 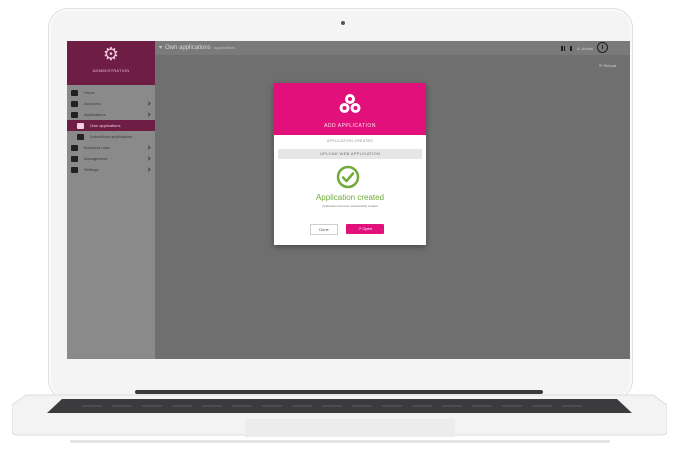 I want to click on sidebar-item-label: Management, so click(x=96, y=158).